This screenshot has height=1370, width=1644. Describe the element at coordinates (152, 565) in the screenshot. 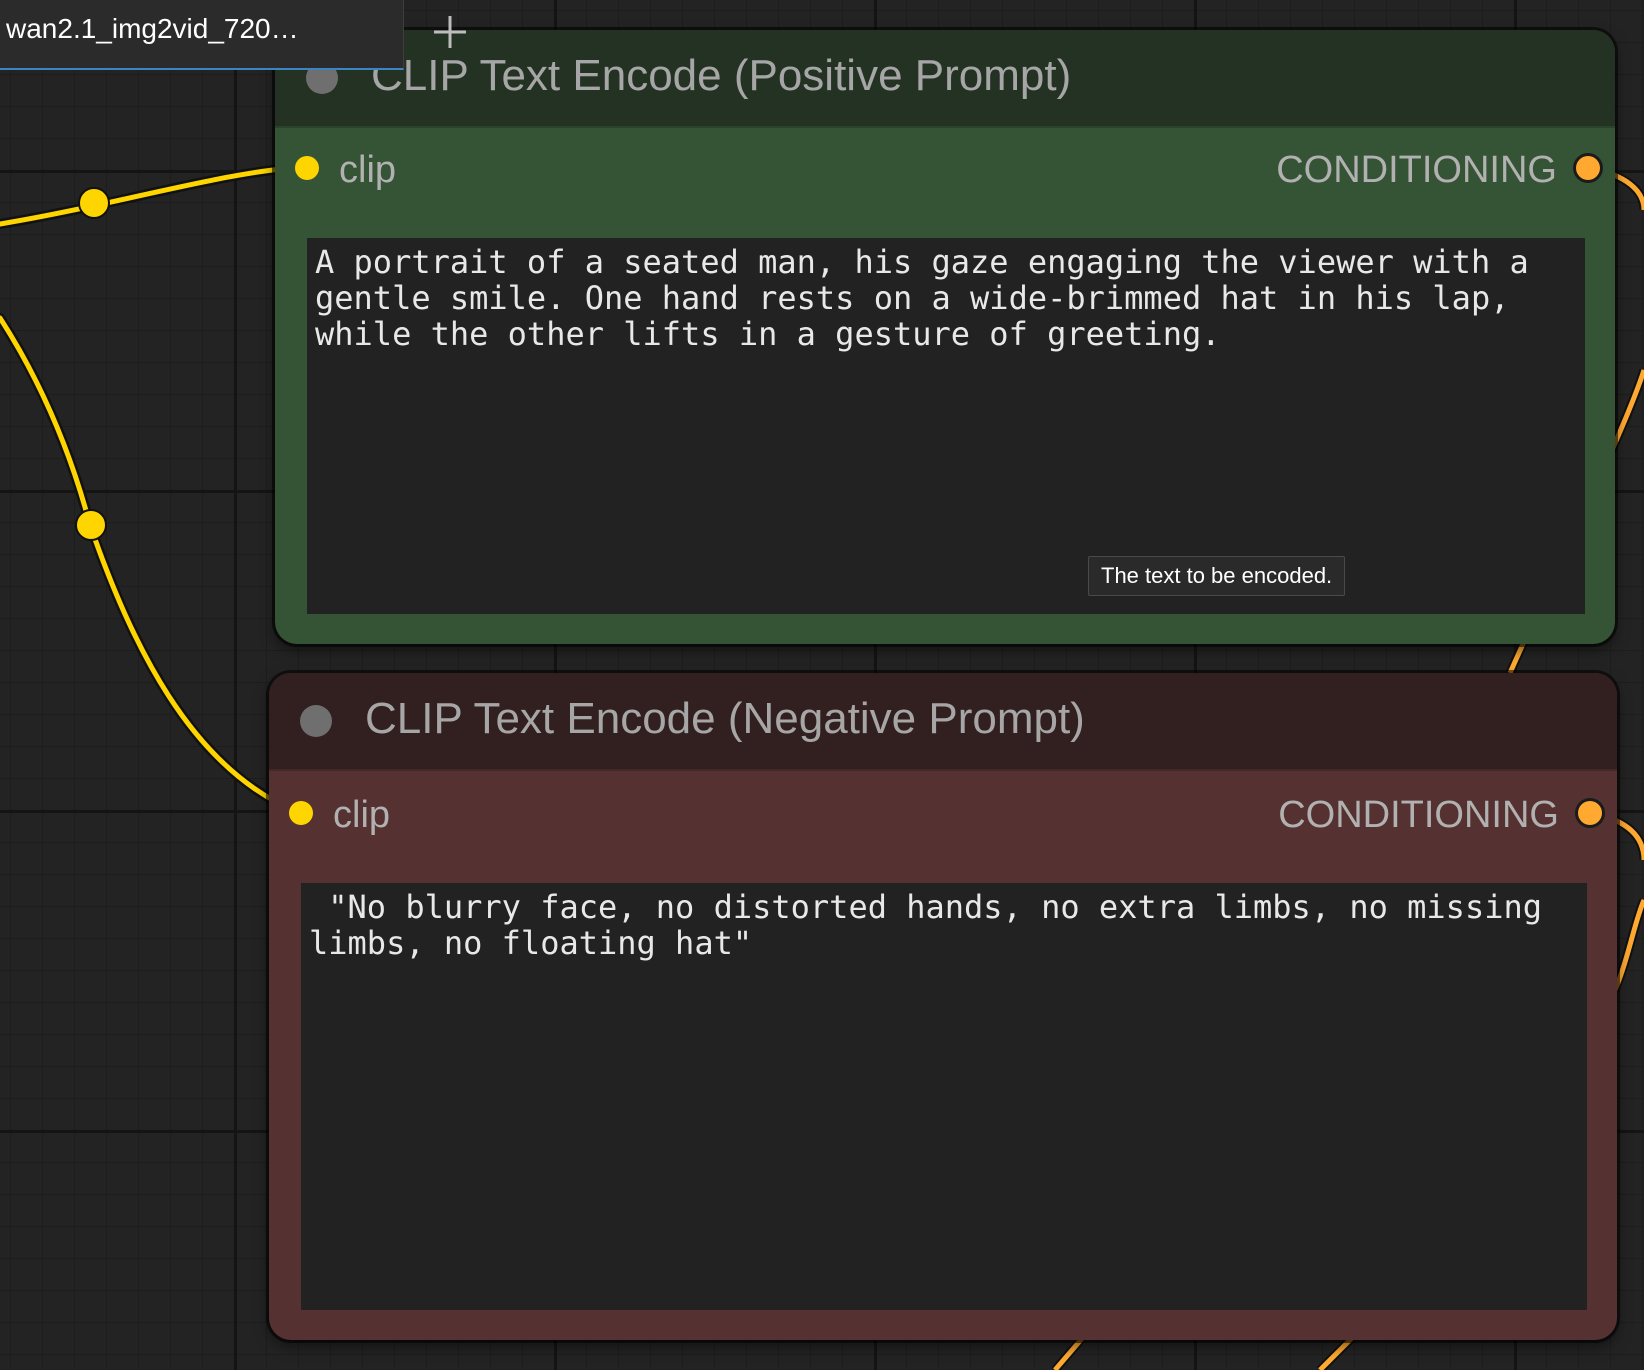

I see `clip-link-negative` at that location.